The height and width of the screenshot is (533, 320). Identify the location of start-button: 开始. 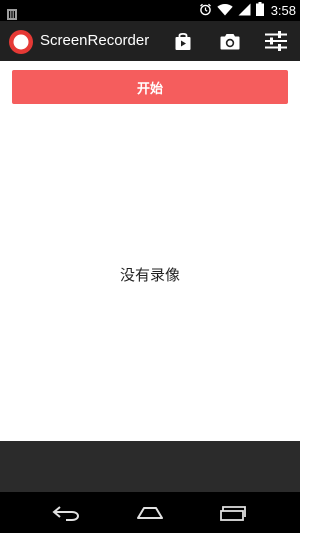
(150, 87).